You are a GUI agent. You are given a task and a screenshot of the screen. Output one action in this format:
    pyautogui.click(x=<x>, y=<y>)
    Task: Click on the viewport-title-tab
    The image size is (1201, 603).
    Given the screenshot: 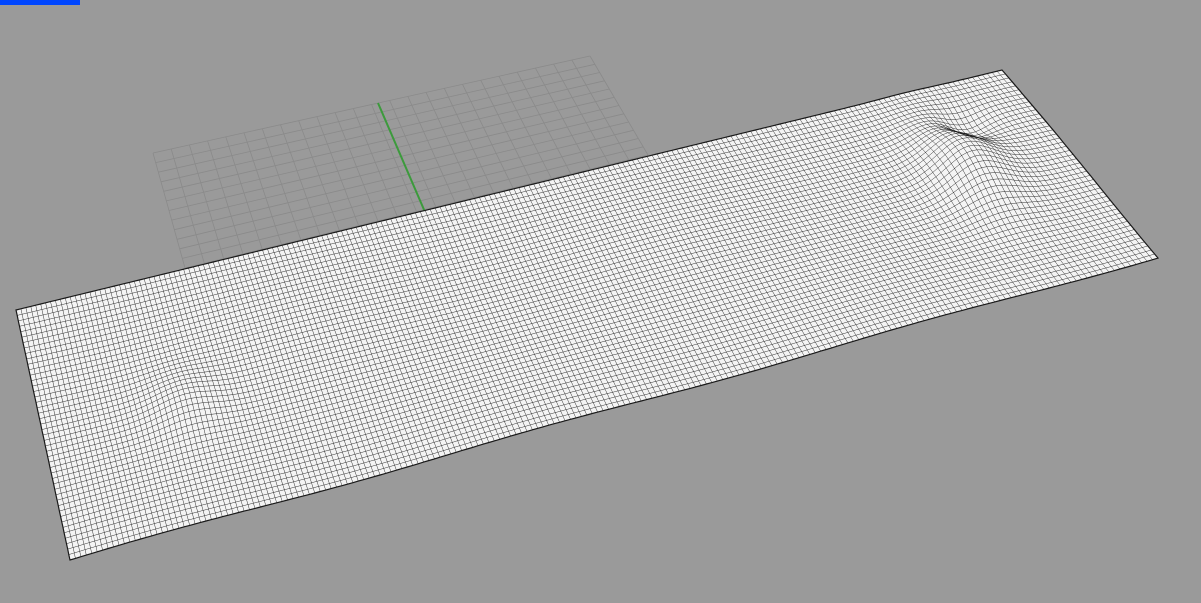 What is the action you would take?
    pyautogui.click(x=40, y=2)
    